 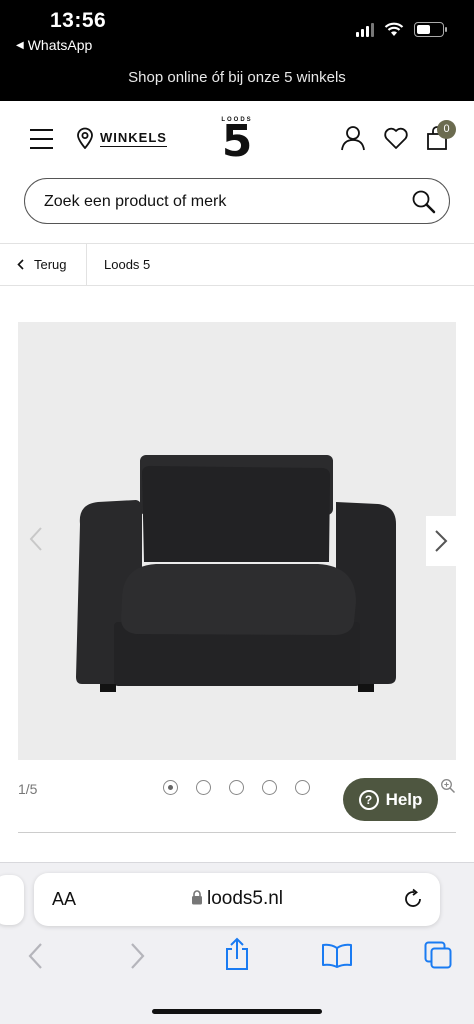 I want to click on menu-button, so click(x=41, y=139).